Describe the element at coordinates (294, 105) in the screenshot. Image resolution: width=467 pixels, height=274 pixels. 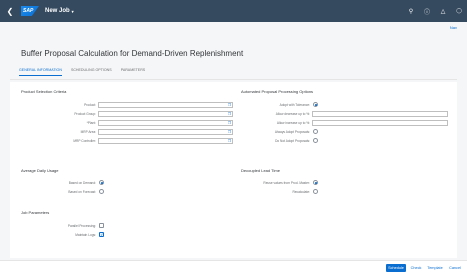
I see `adopt-tolerance-label: Adopt with Tolerance:` at that location.